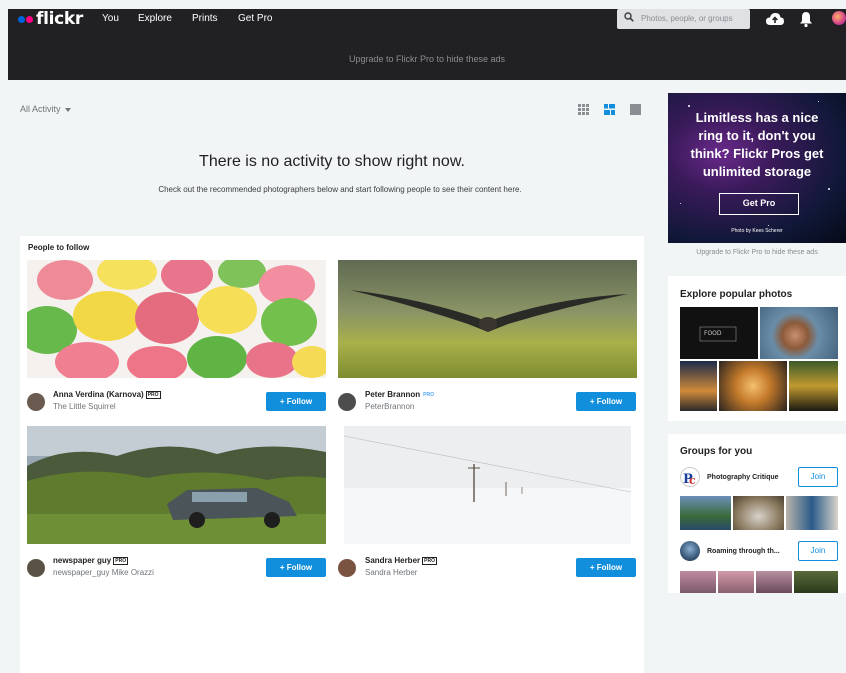 This screenshot has width=846, height=673. What do you see at coordinates (40, 109) in the screenshot?
I see `activity-filter-label: All Activity` at bounding box center [40, 109].